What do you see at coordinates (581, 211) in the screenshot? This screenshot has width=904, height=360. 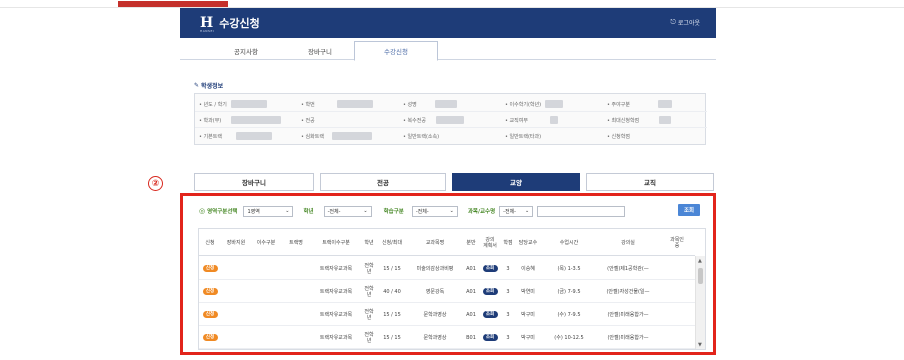 I see `search-input` at bounding box center [581, 211].